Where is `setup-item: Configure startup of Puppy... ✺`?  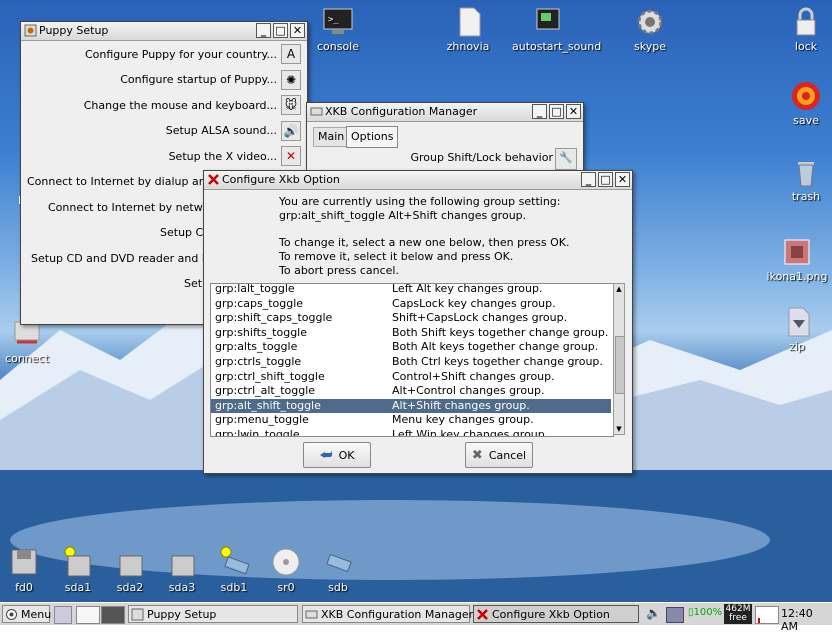 setup-item: Configure startup of Puppy... ✺ is located at coordinates (210, 80).